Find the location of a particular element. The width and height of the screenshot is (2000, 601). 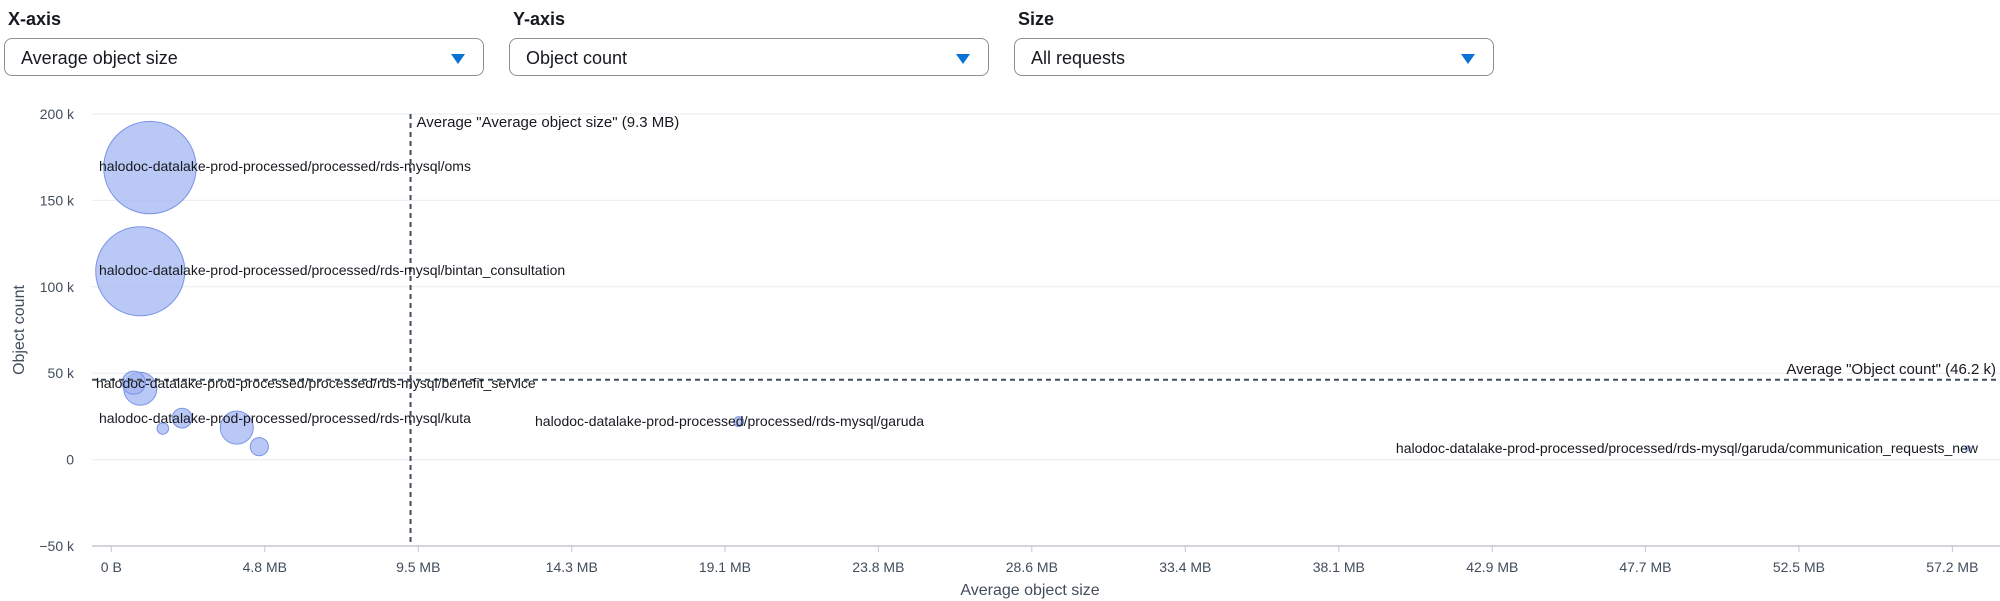

x-tick-label: 4.8 MB is located at coordinates (265, 567).